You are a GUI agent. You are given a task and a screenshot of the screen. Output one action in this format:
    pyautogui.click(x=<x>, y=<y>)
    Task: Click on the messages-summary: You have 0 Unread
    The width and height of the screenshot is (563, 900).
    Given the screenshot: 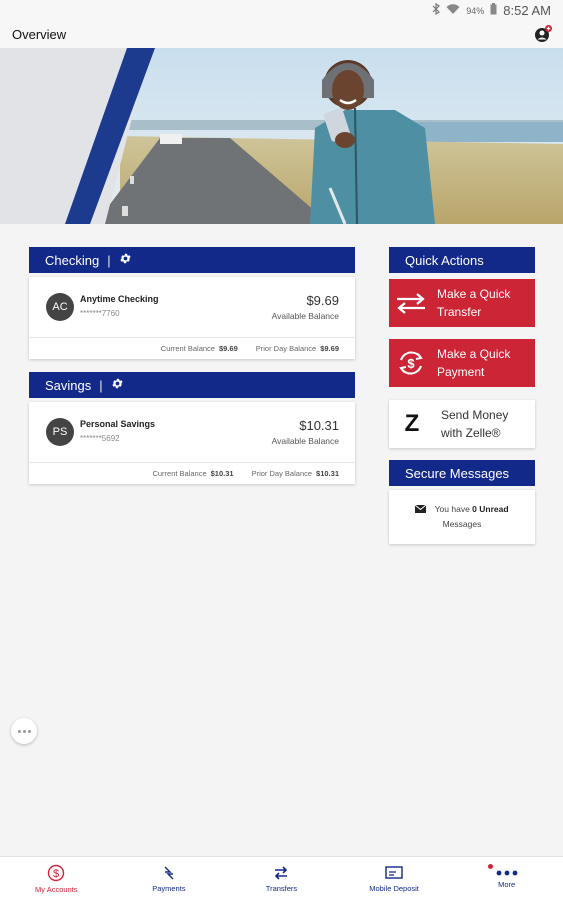 What is the action you would take?
    pyautogui.click(x=462, y=509)
    